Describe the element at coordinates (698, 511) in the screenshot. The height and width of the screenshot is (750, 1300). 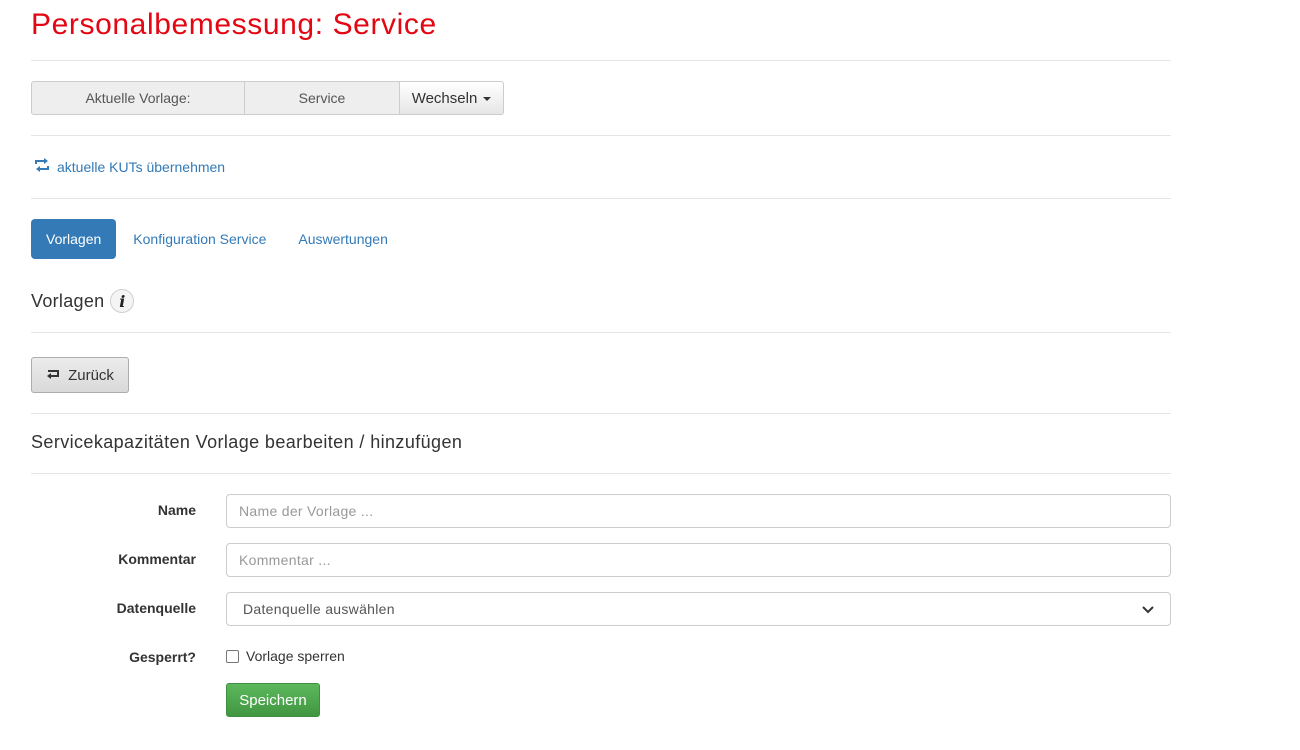
I see `name-input` at that location.